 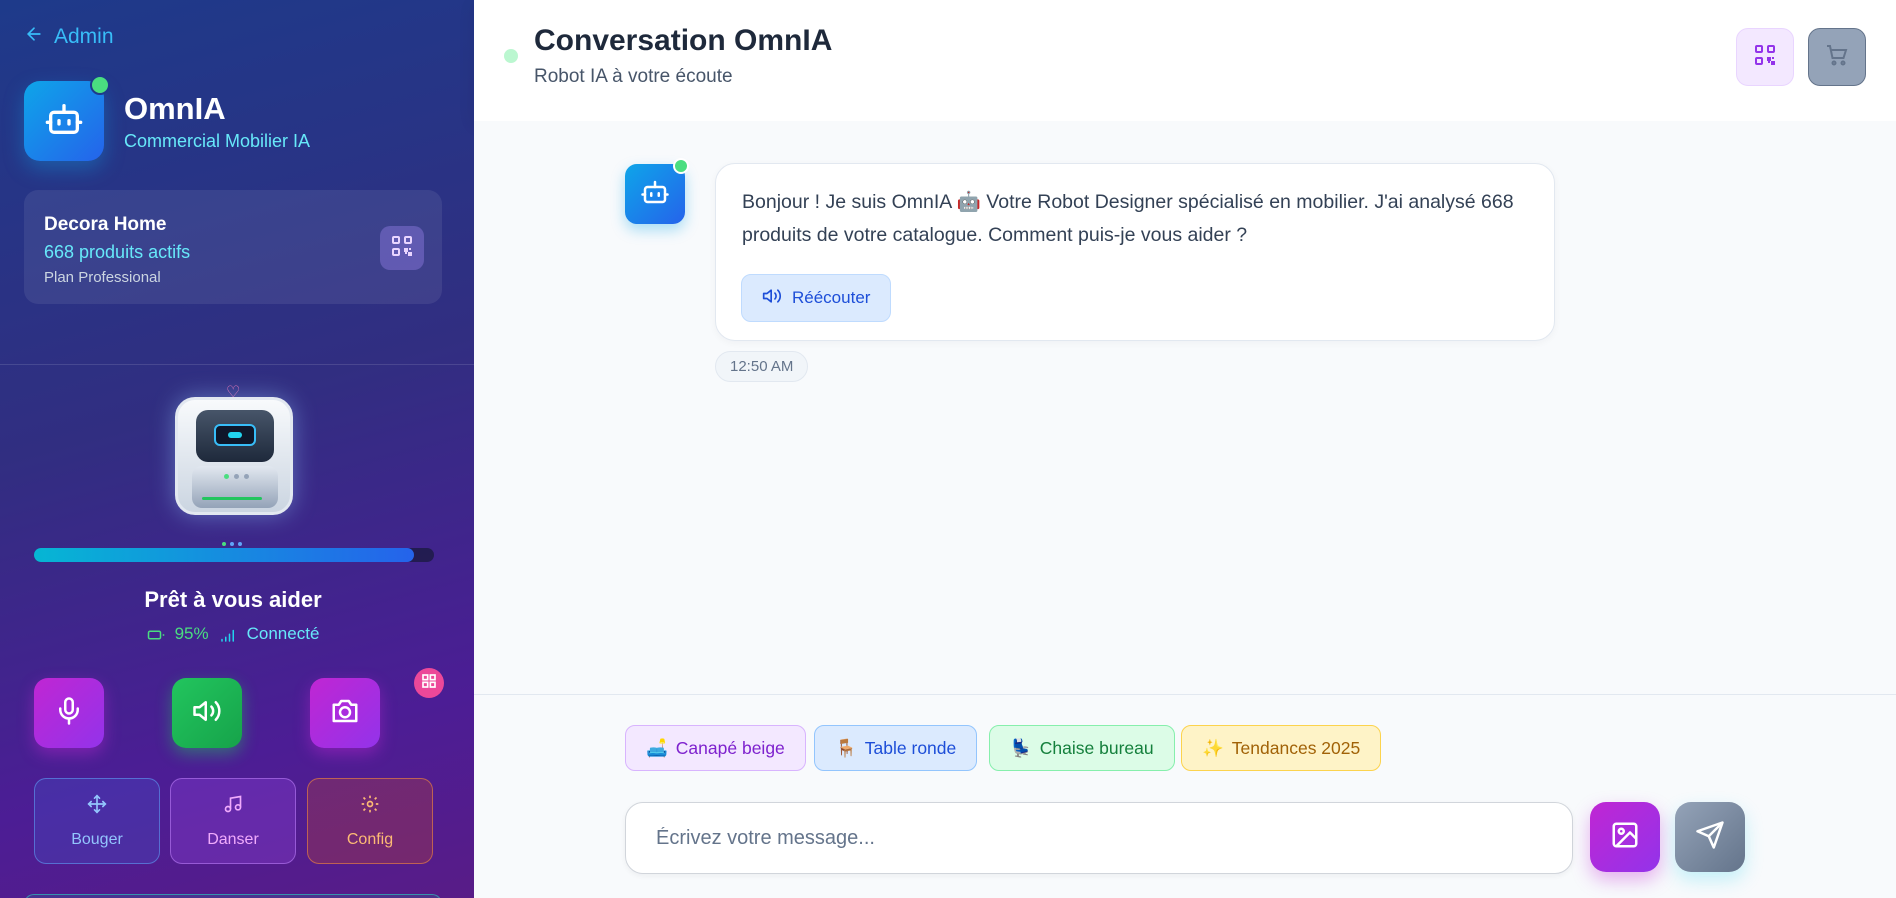 What do you see at coordinates (831, 297) in the screenshot?
I see `replay-label: Réécouter` at bounding box center [831, 297].